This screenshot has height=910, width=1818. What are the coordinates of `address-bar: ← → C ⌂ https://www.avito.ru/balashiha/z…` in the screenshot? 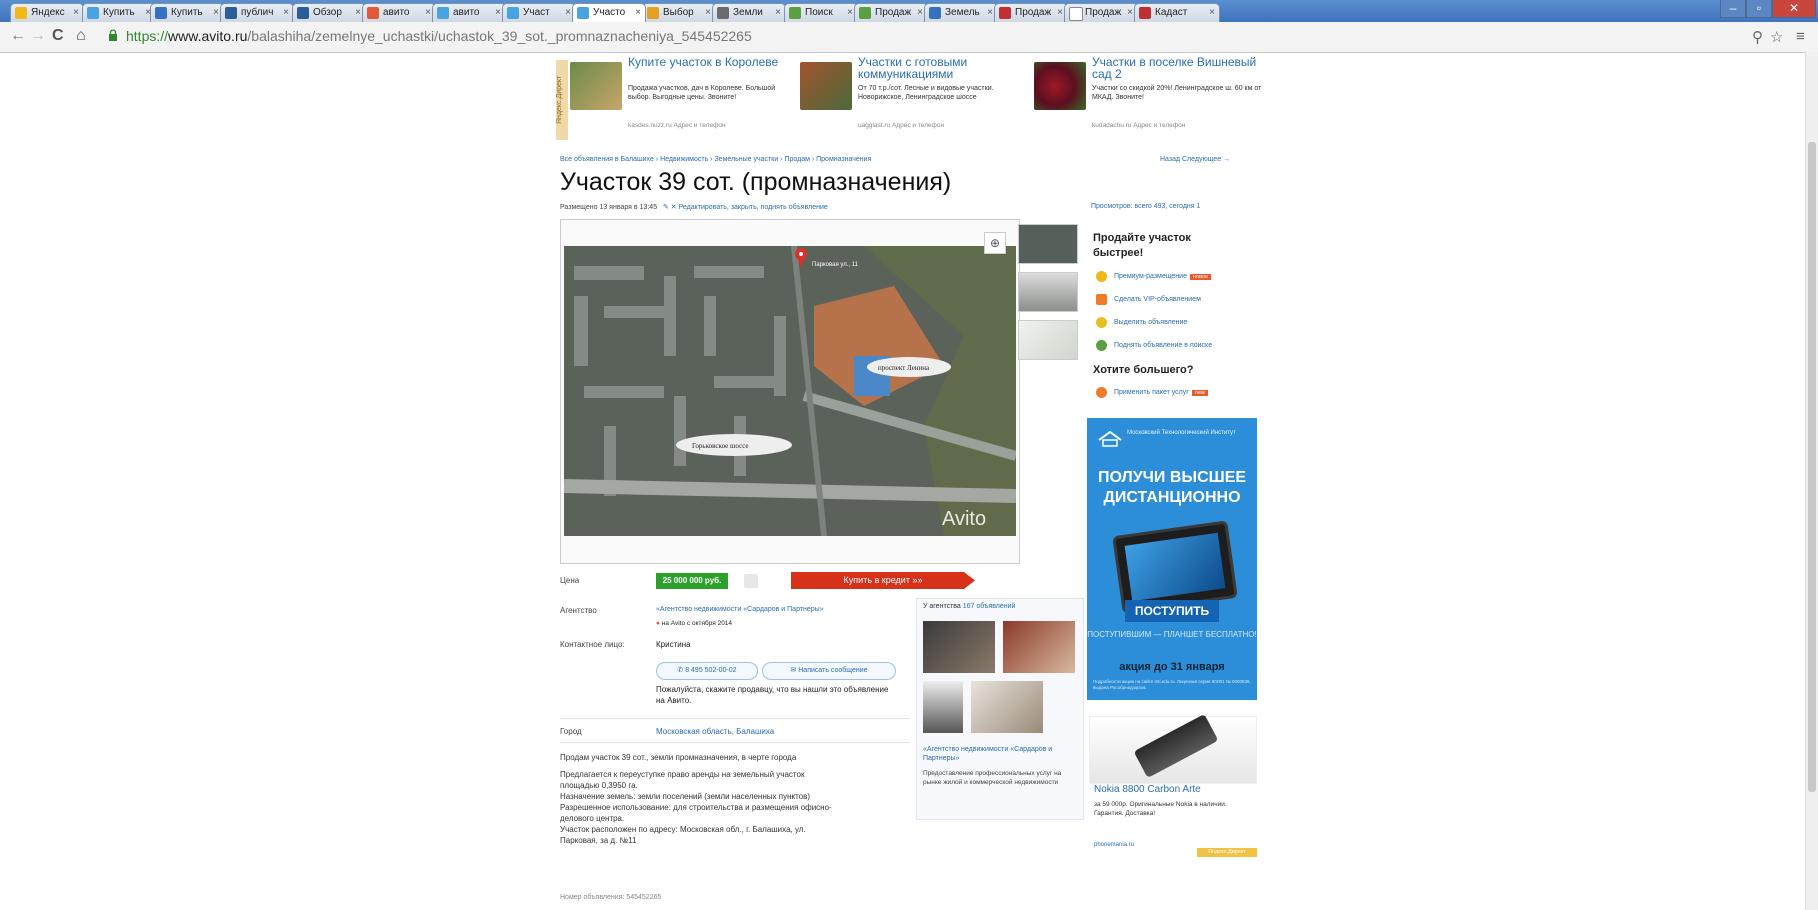 It's located at (909, 37).